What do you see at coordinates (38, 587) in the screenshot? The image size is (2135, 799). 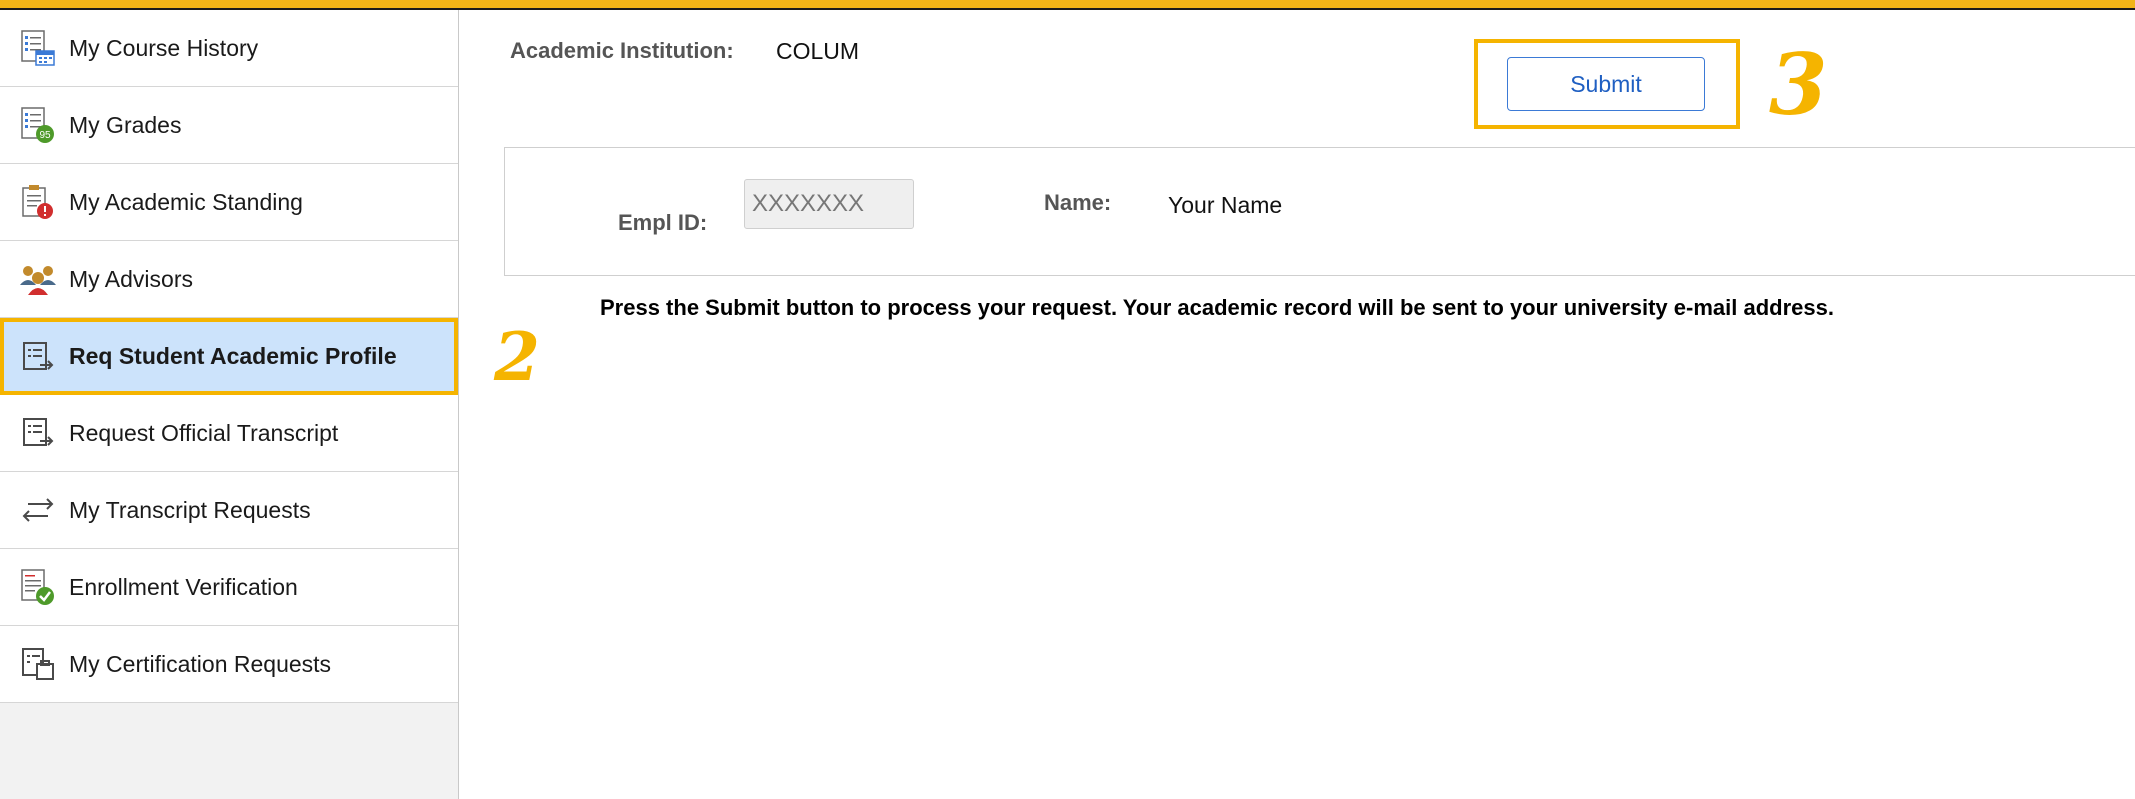 I see `verification-check-icon` at bounding box center [38, 587].